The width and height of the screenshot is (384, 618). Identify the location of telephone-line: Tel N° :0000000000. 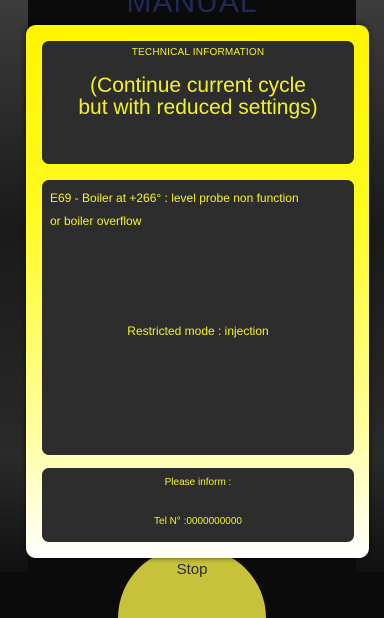
(198, 521).